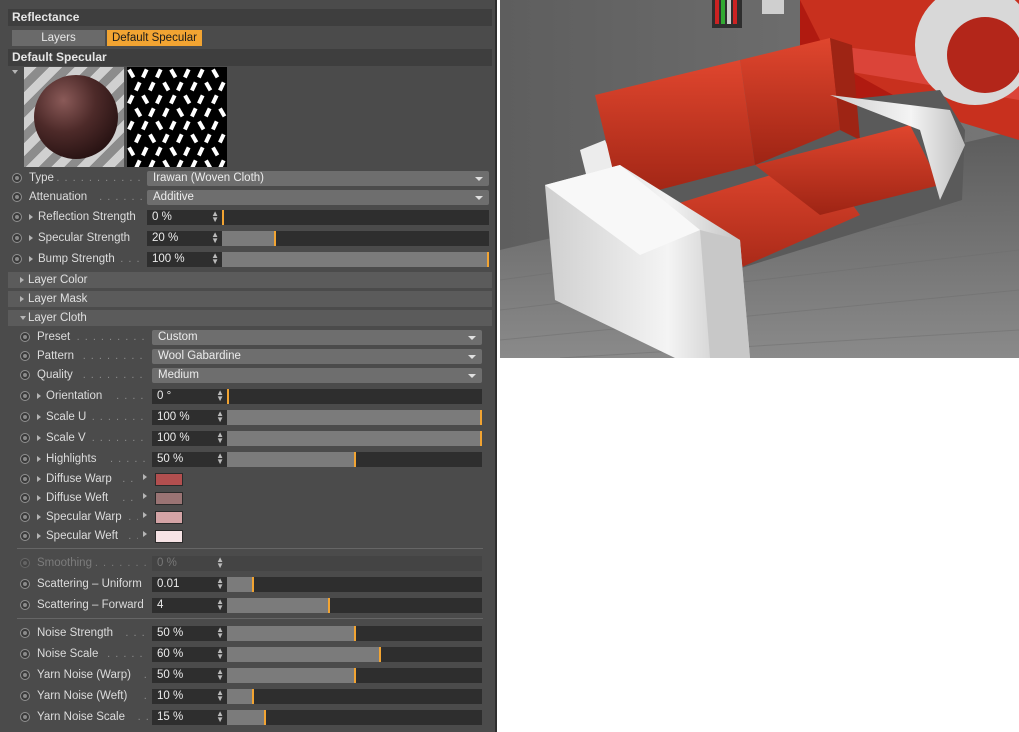 The height and width of the screenshot is (732, 1019). What do you see at coordinates (317, 337) in the screenshot?
I see `dropdown-select: Custom` at bounding box center [317, 337].